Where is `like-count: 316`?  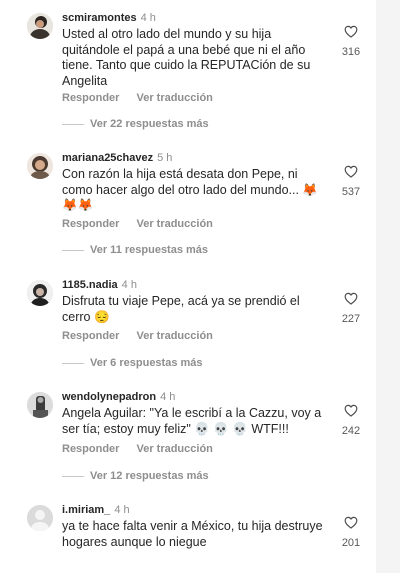 like-count: 316 is located at coordinates (351, 52).